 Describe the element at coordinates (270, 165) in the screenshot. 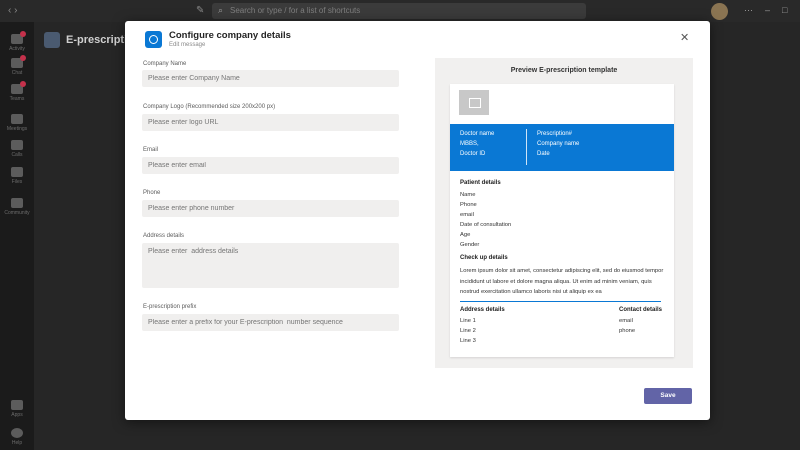

I see `email-input` at that location.